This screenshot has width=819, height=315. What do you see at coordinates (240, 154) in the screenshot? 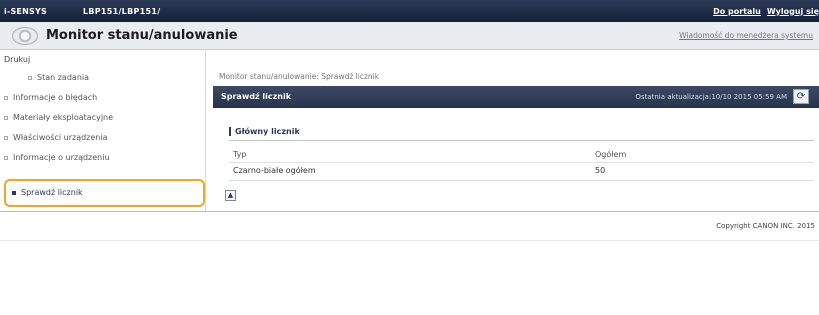
I see `column-header-type: Typ` at bounding box center [240, 154].